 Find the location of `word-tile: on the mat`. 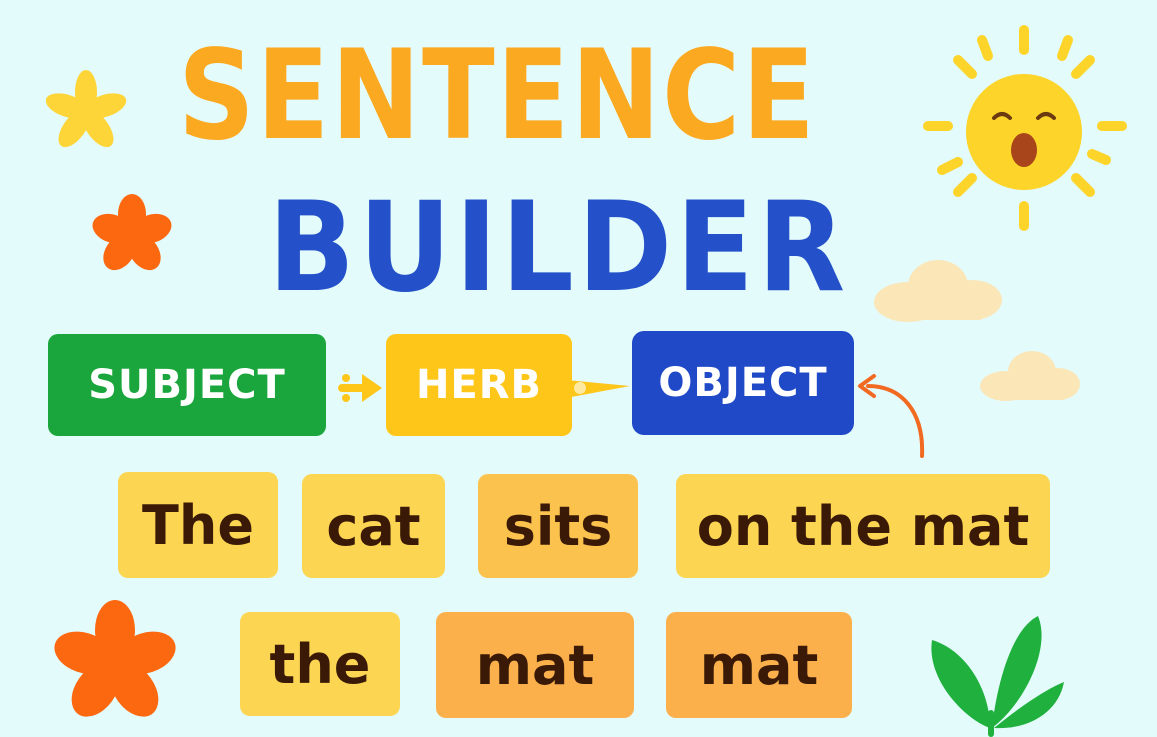

word-tile: on the mat is located at coordinates (863, 526).